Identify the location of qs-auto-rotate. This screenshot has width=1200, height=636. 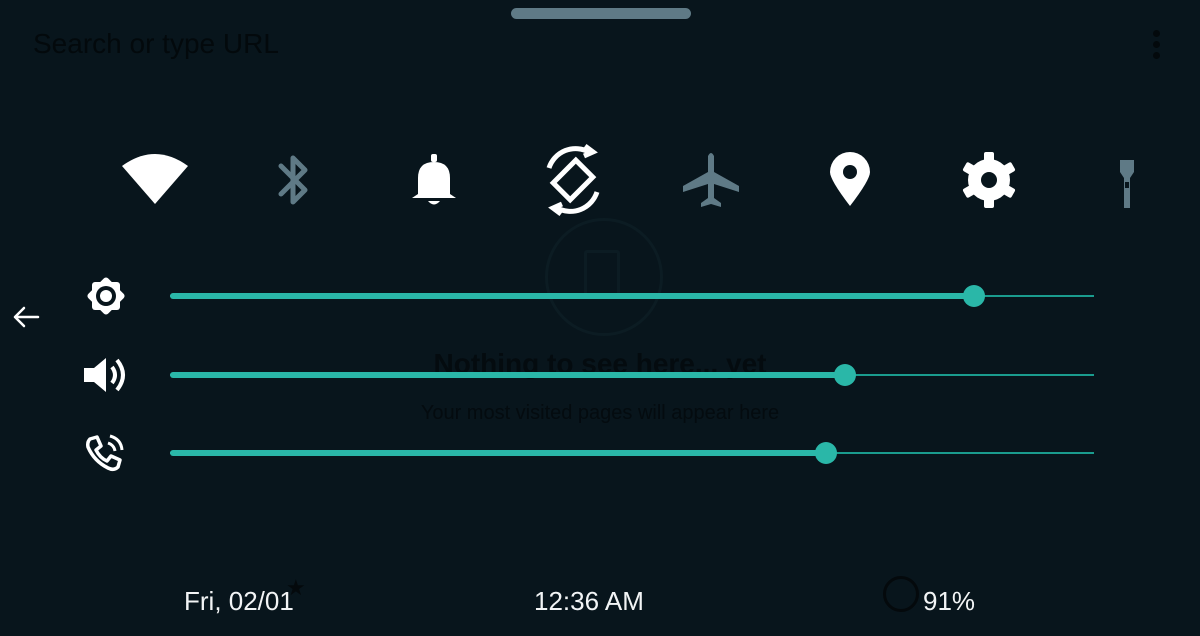
(573, 180).